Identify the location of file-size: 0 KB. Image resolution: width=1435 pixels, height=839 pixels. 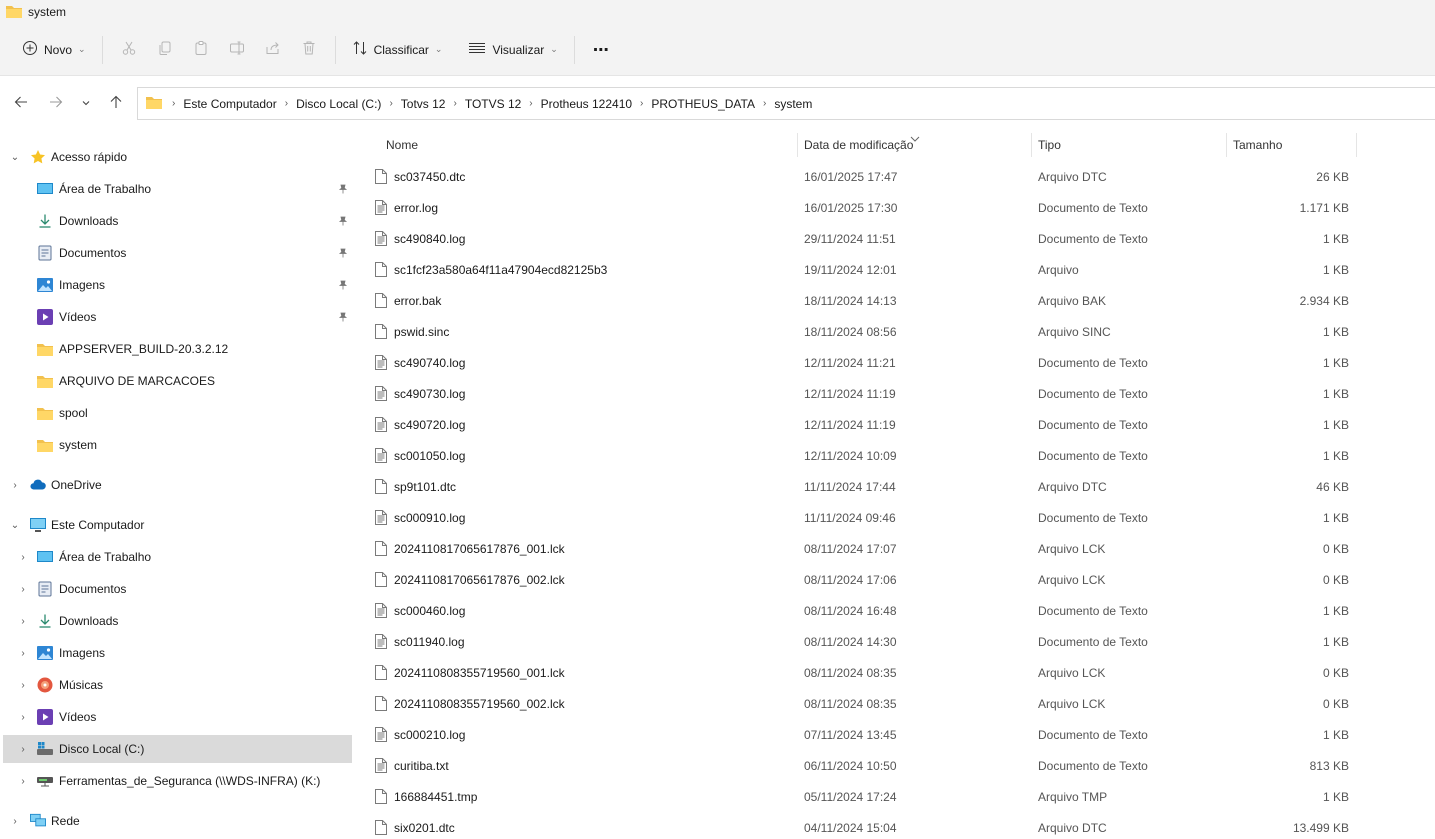
(1335, 579).